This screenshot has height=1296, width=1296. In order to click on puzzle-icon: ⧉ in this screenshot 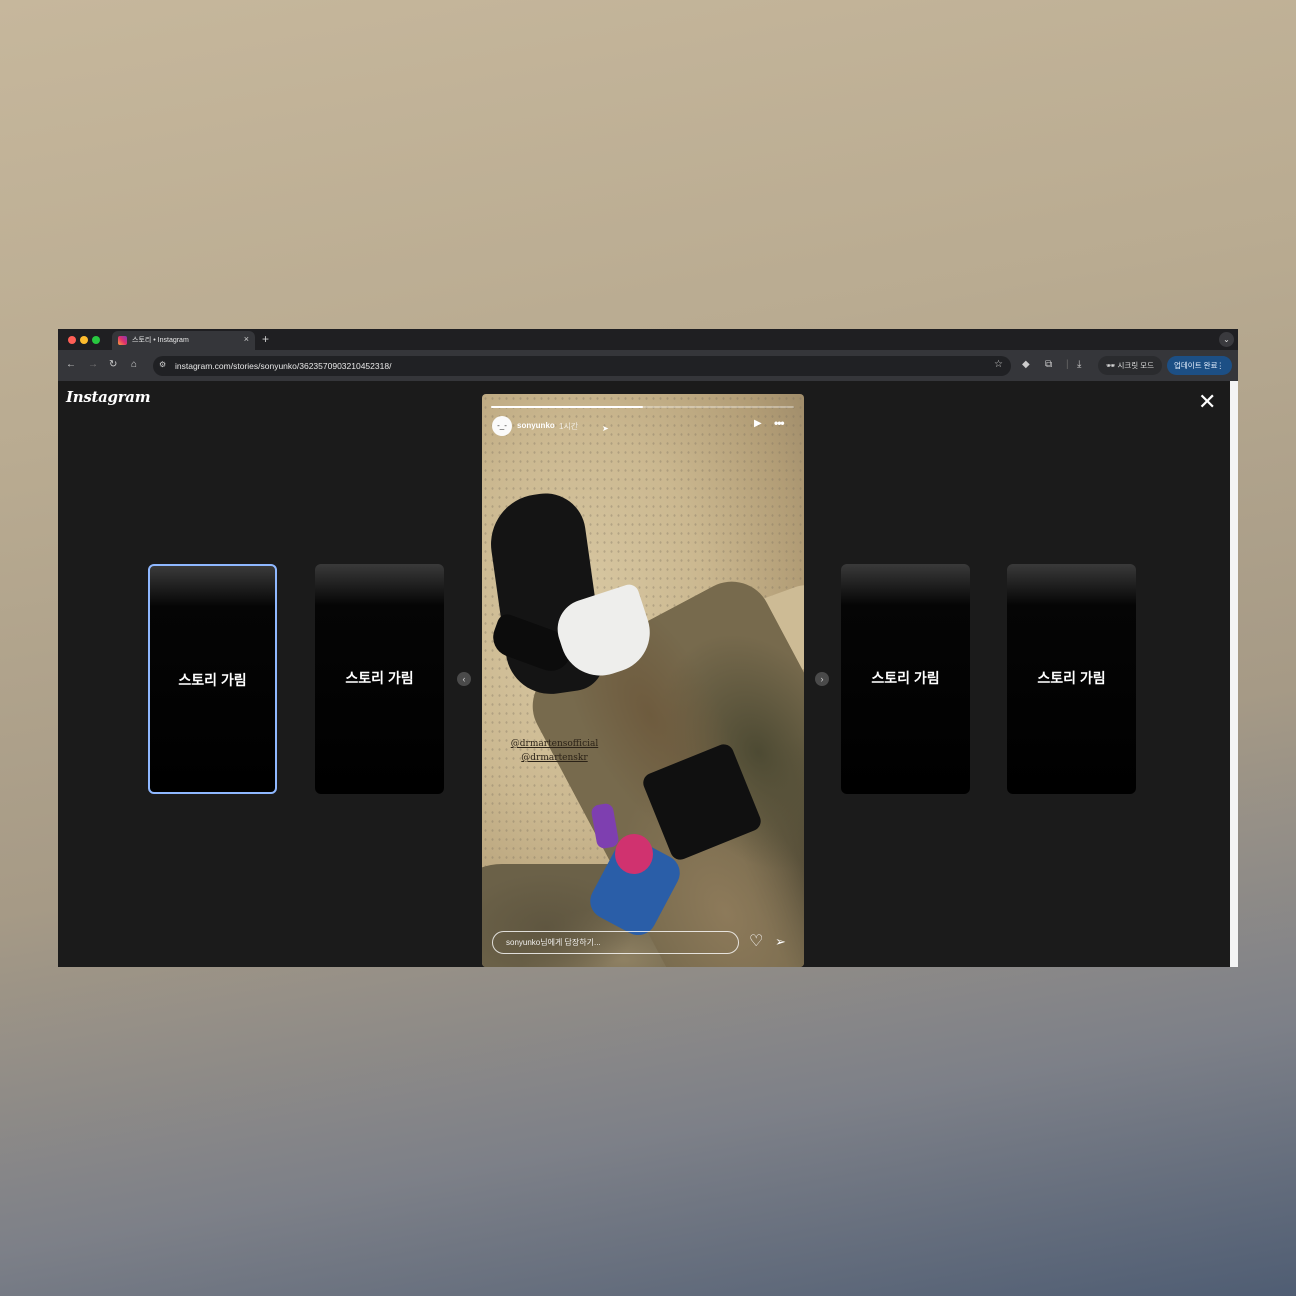, I will do `click(1048, 365)`.